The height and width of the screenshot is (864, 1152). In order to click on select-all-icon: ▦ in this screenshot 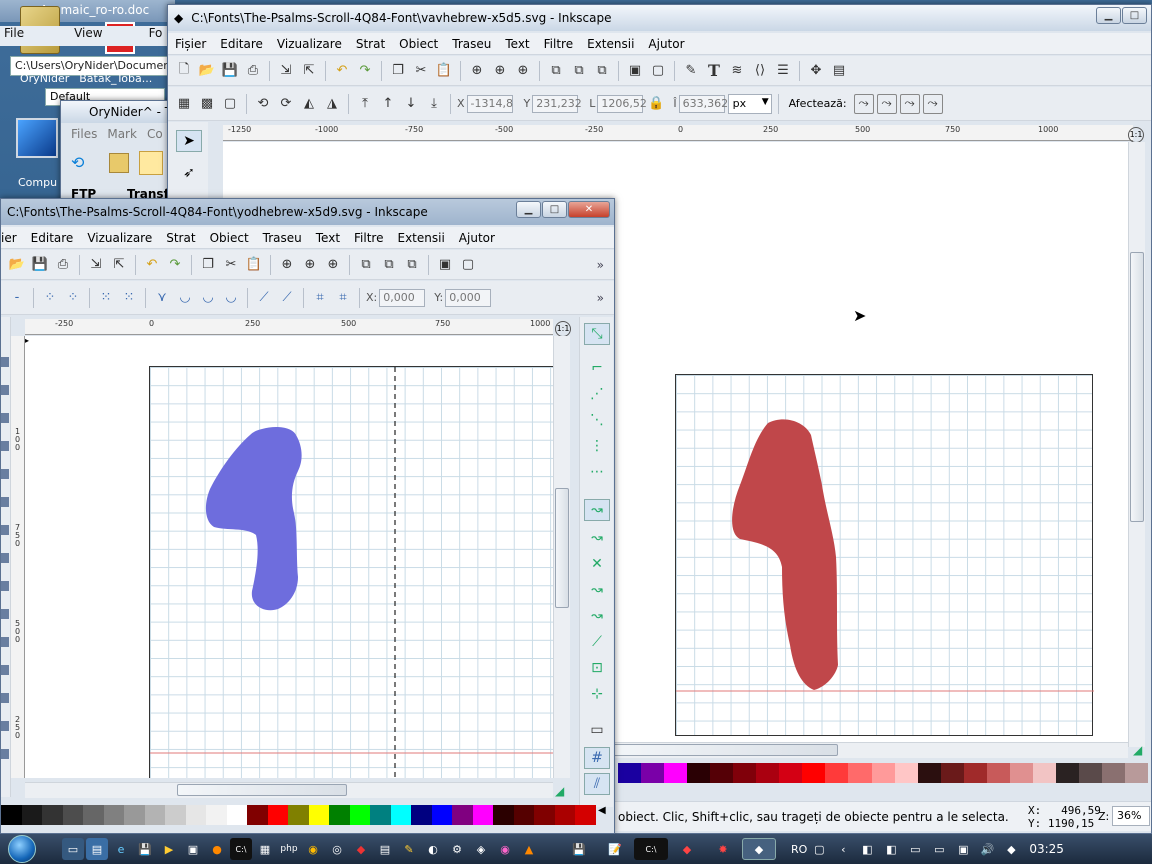, I will do `click(184, 104)`.